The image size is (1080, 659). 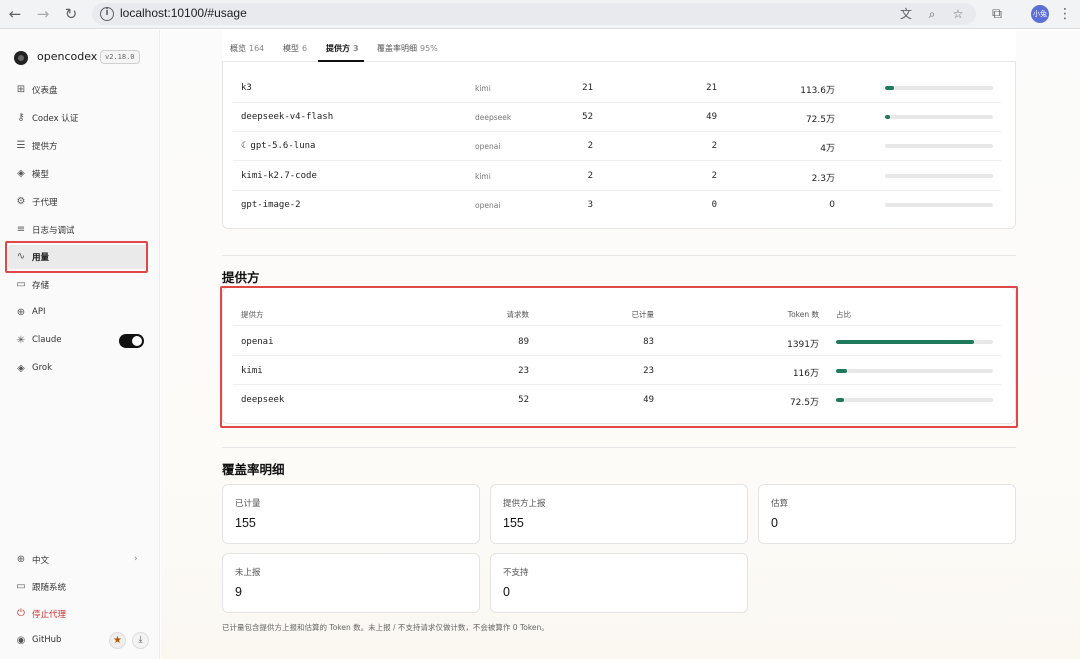 What do you see at coordinates (67, 56) in the screenshot?
I see `brand-name: opencodex` at bounding box center [67, 56].